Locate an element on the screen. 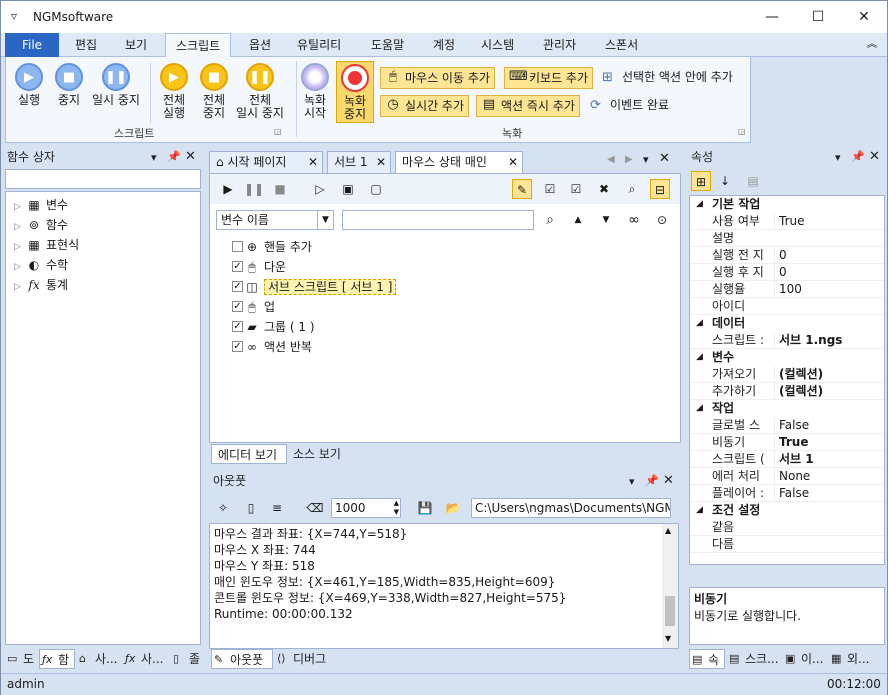  row-checkbox is located at coordinates (237, 246).